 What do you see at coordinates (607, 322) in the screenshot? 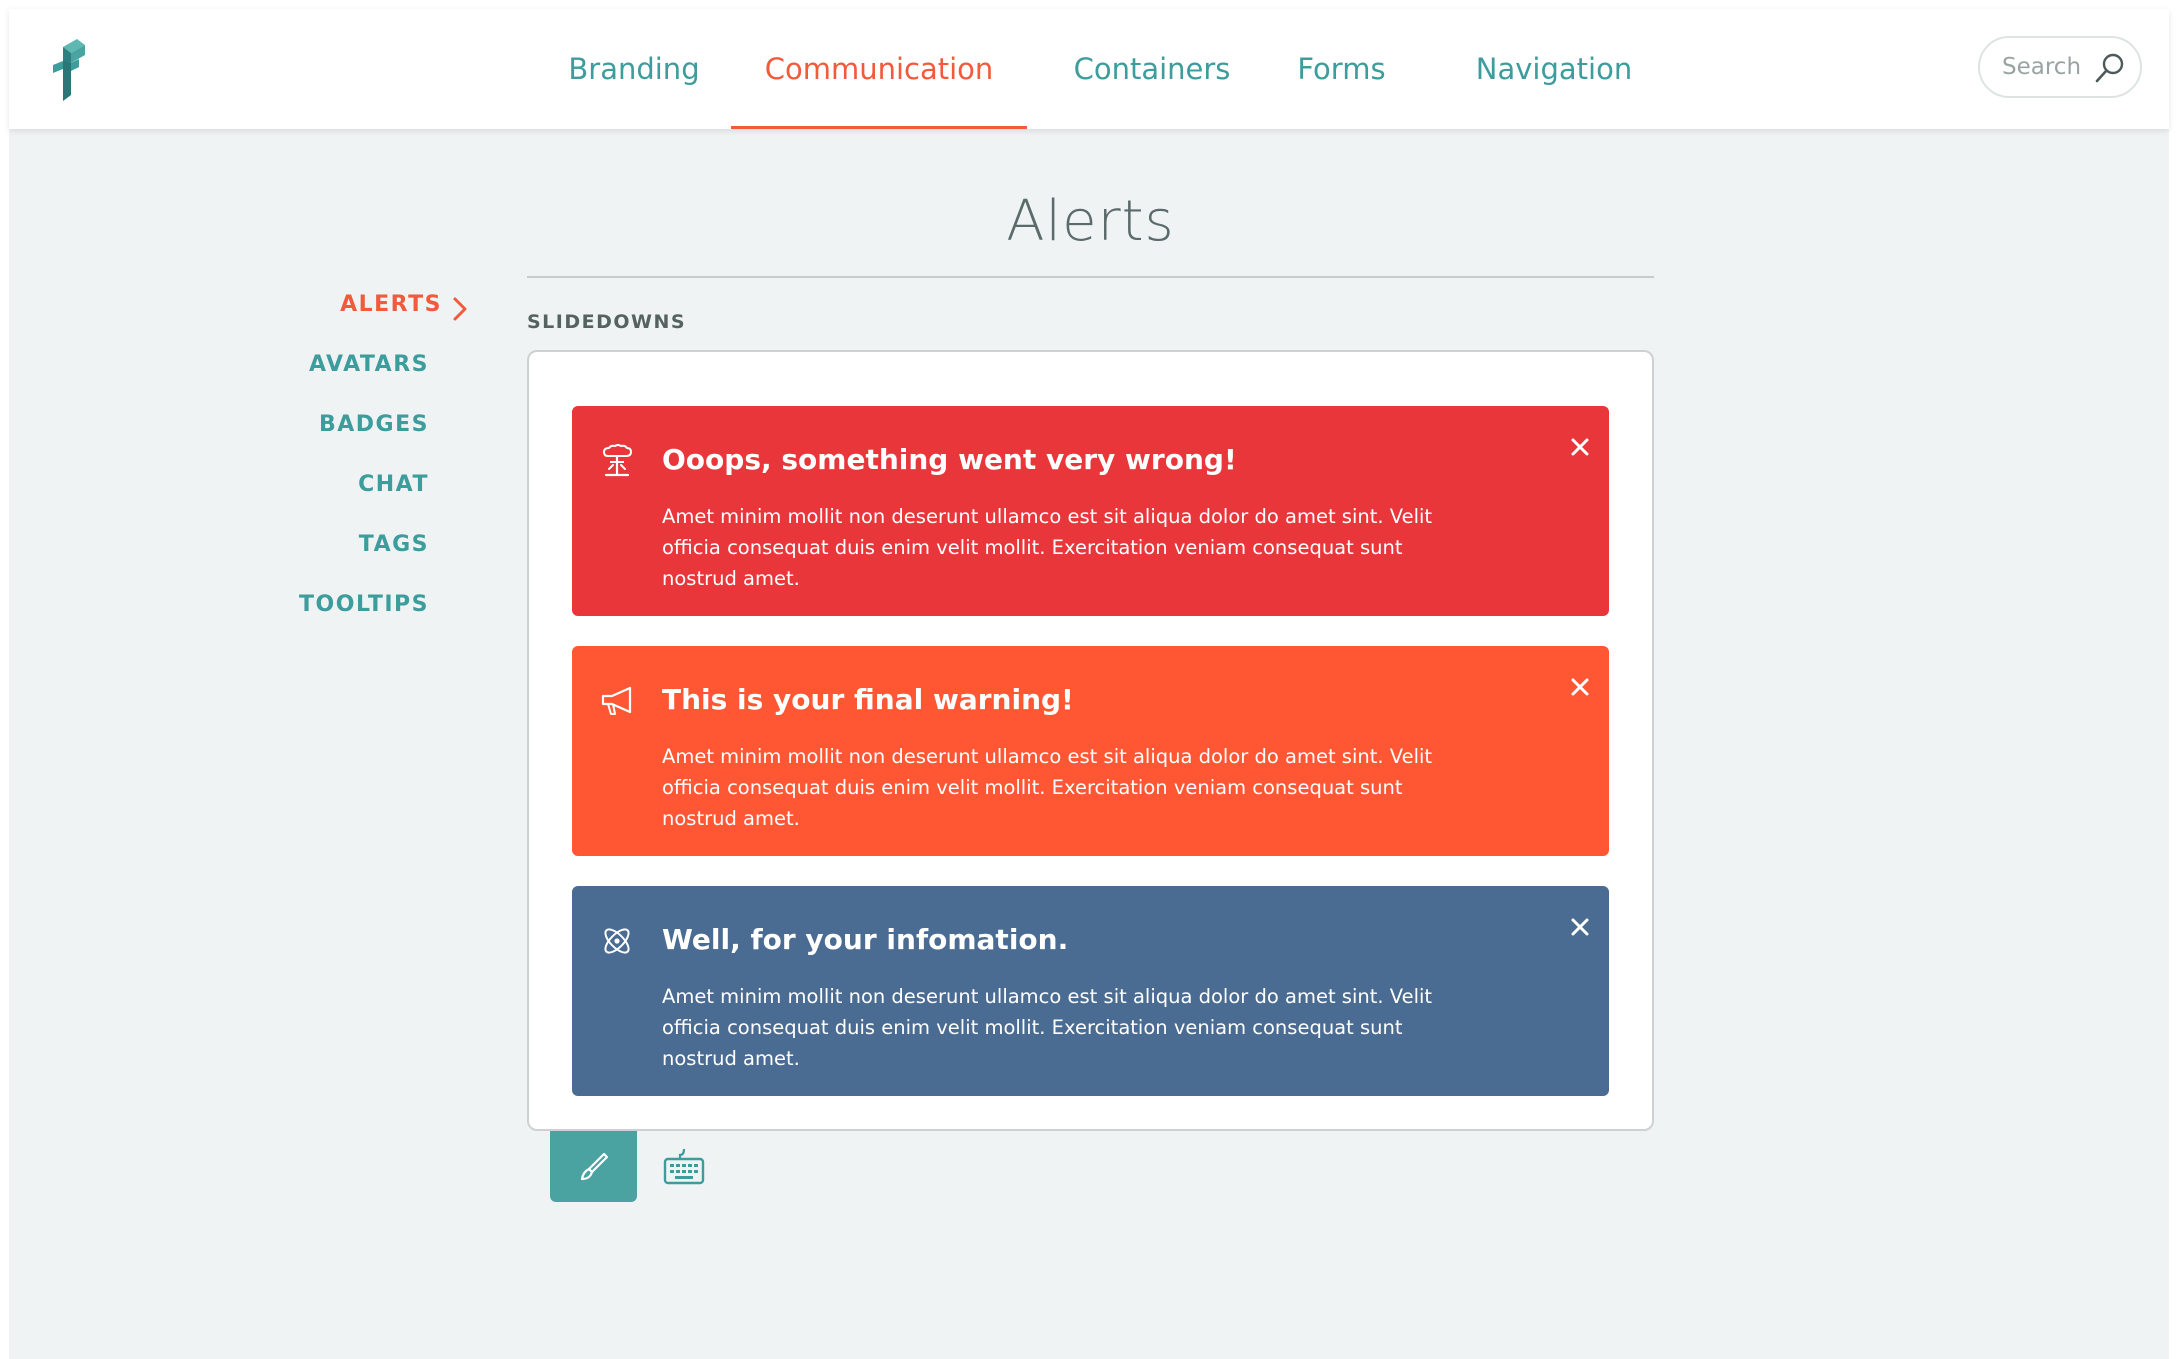
I see `section-label: SLIDEDOWNS` at bounding box center [607, 322].